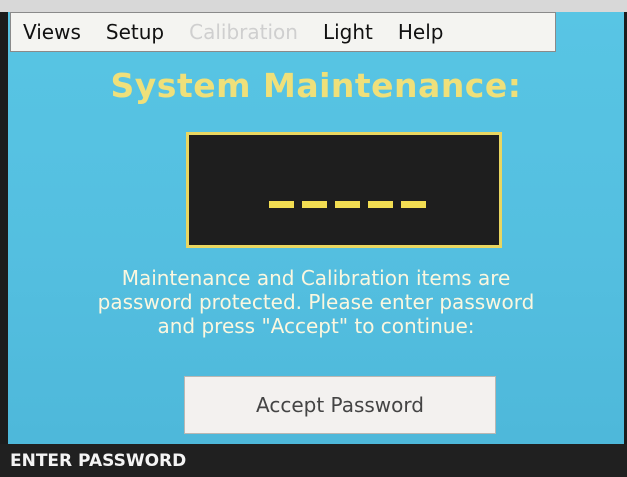 Image resolution: width=627 pixels, height=477 pixels. Describe the element at coordinates (344, 190) in the screenshot. I see `password-field` at that location.